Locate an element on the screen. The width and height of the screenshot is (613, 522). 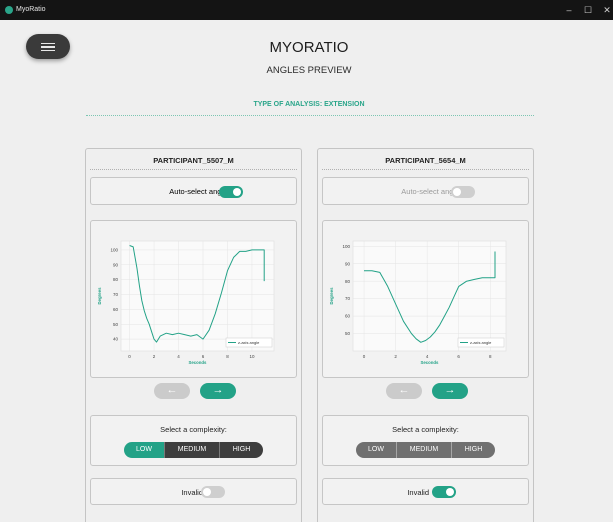
maximize-button: ☐ is located at coordinates (588, 10).